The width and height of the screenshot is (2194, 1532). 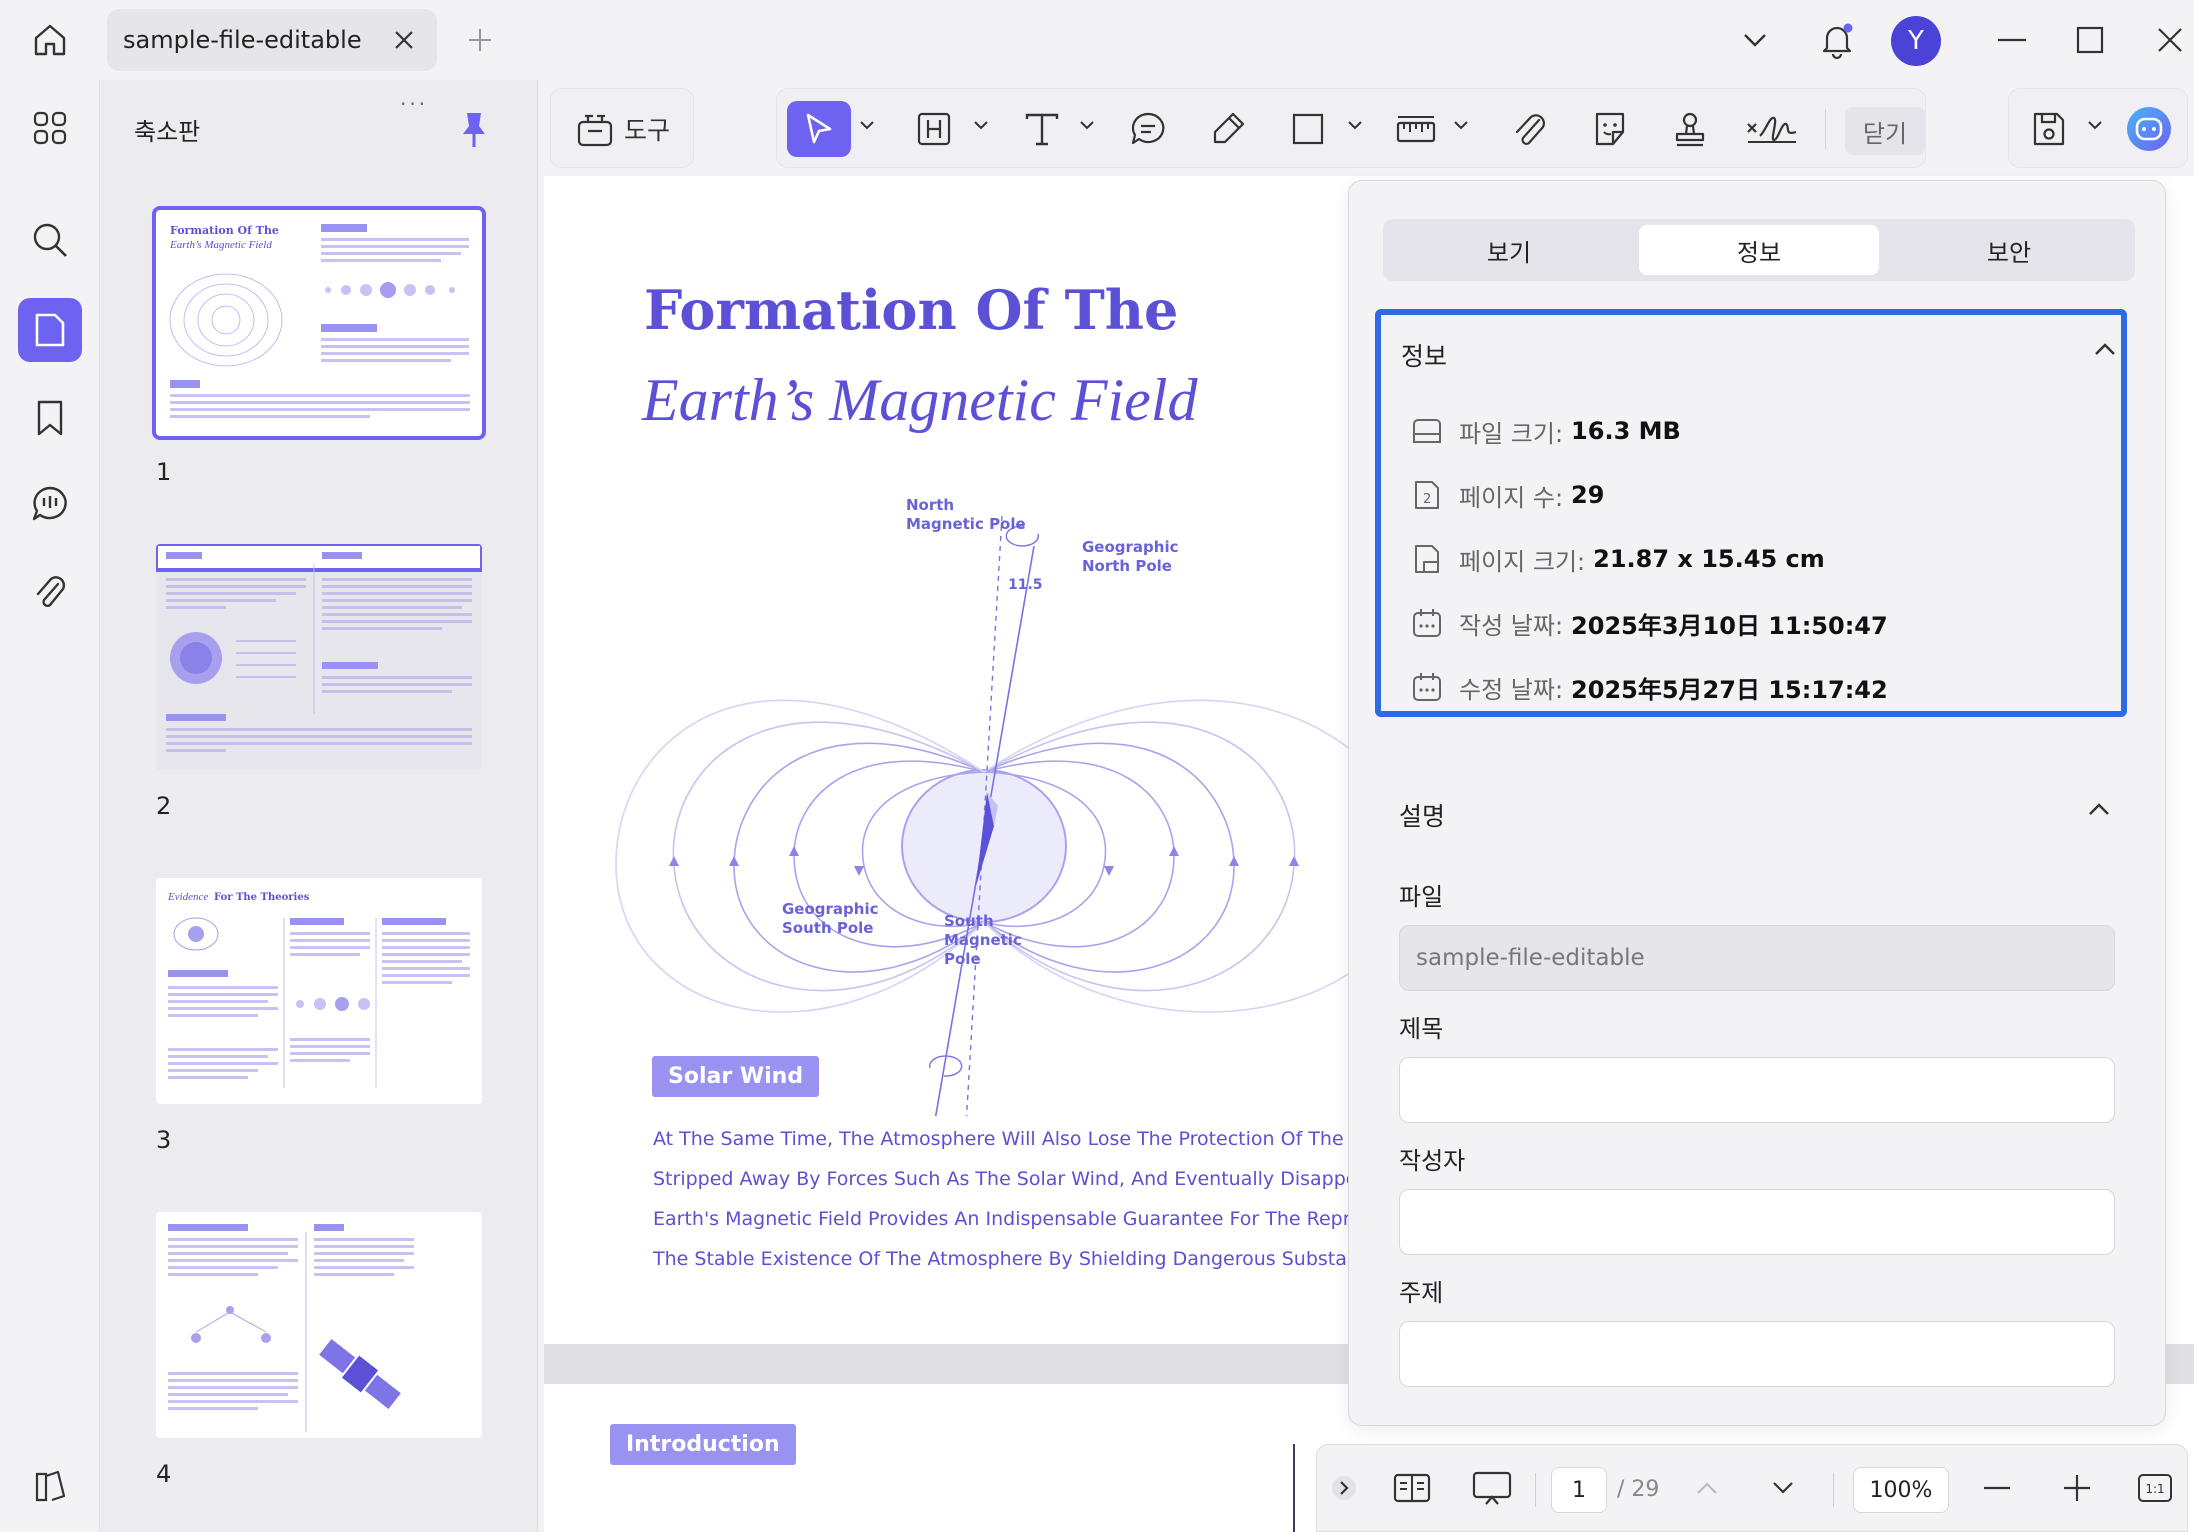 I want to click on notifications-button, so click(x=1837, y=40).